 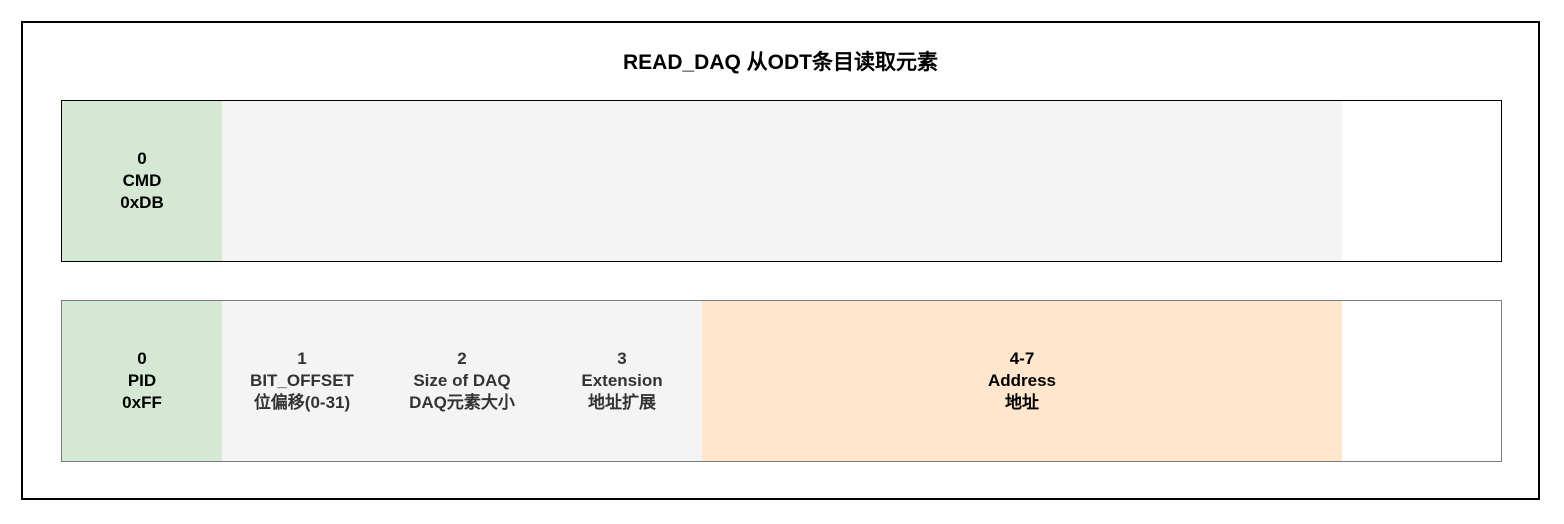 I want to click on address-cell: 4-7 Address 地址, so click(x=1022, y=381).